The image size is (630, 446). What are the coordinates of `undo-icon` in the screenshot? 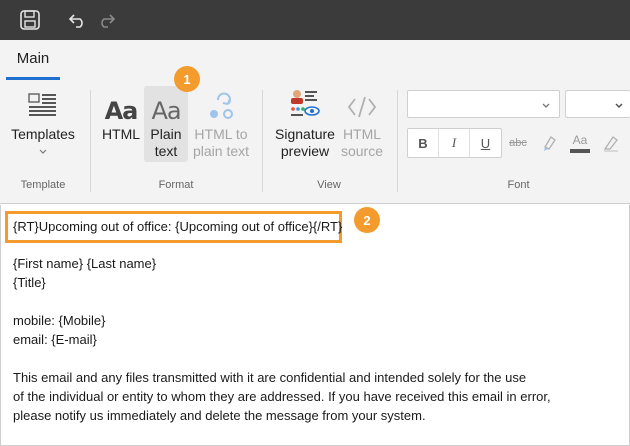 It's located at (78, 20).